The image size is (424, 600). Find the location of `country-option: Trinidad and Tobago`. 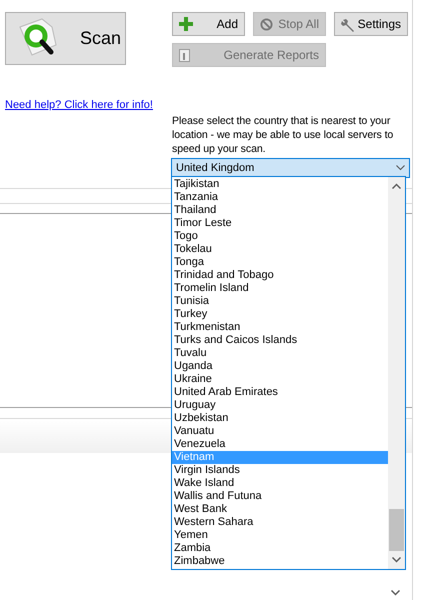

country-option: Trinidad and Tobago is located at coordinates (280, 275).